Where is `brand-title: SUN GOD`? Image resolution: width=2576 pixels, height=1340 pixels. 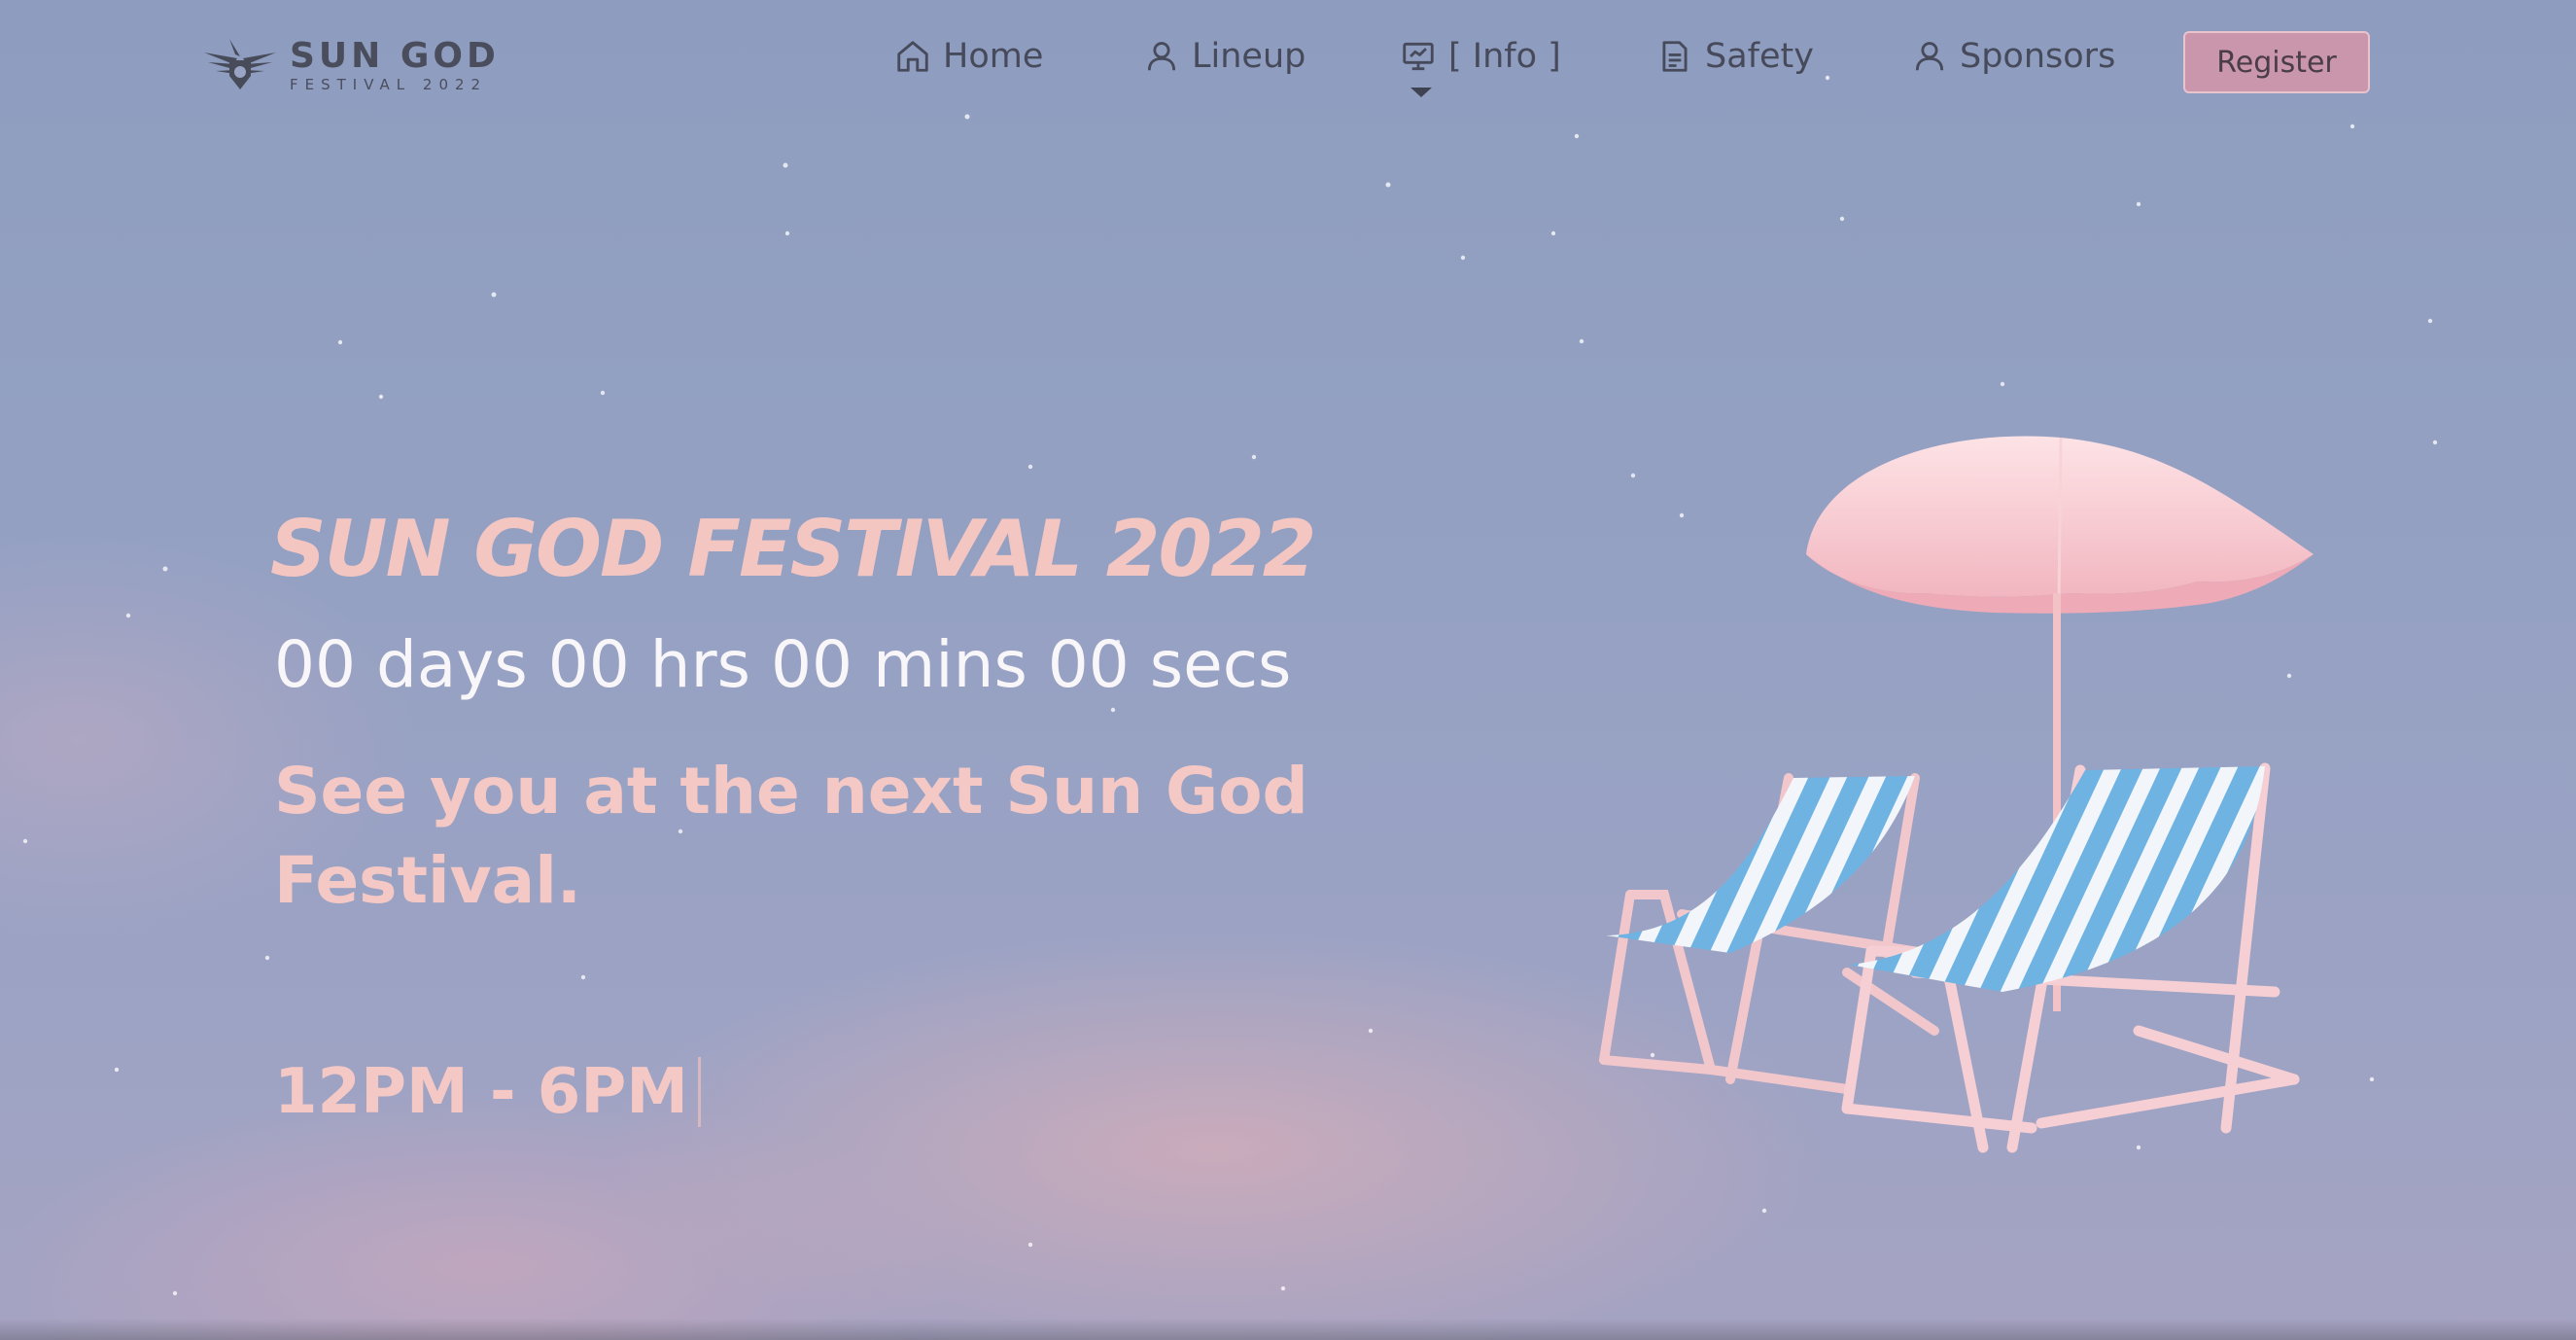 brand-title: SUN GOD is located at coordinates (395, 55).